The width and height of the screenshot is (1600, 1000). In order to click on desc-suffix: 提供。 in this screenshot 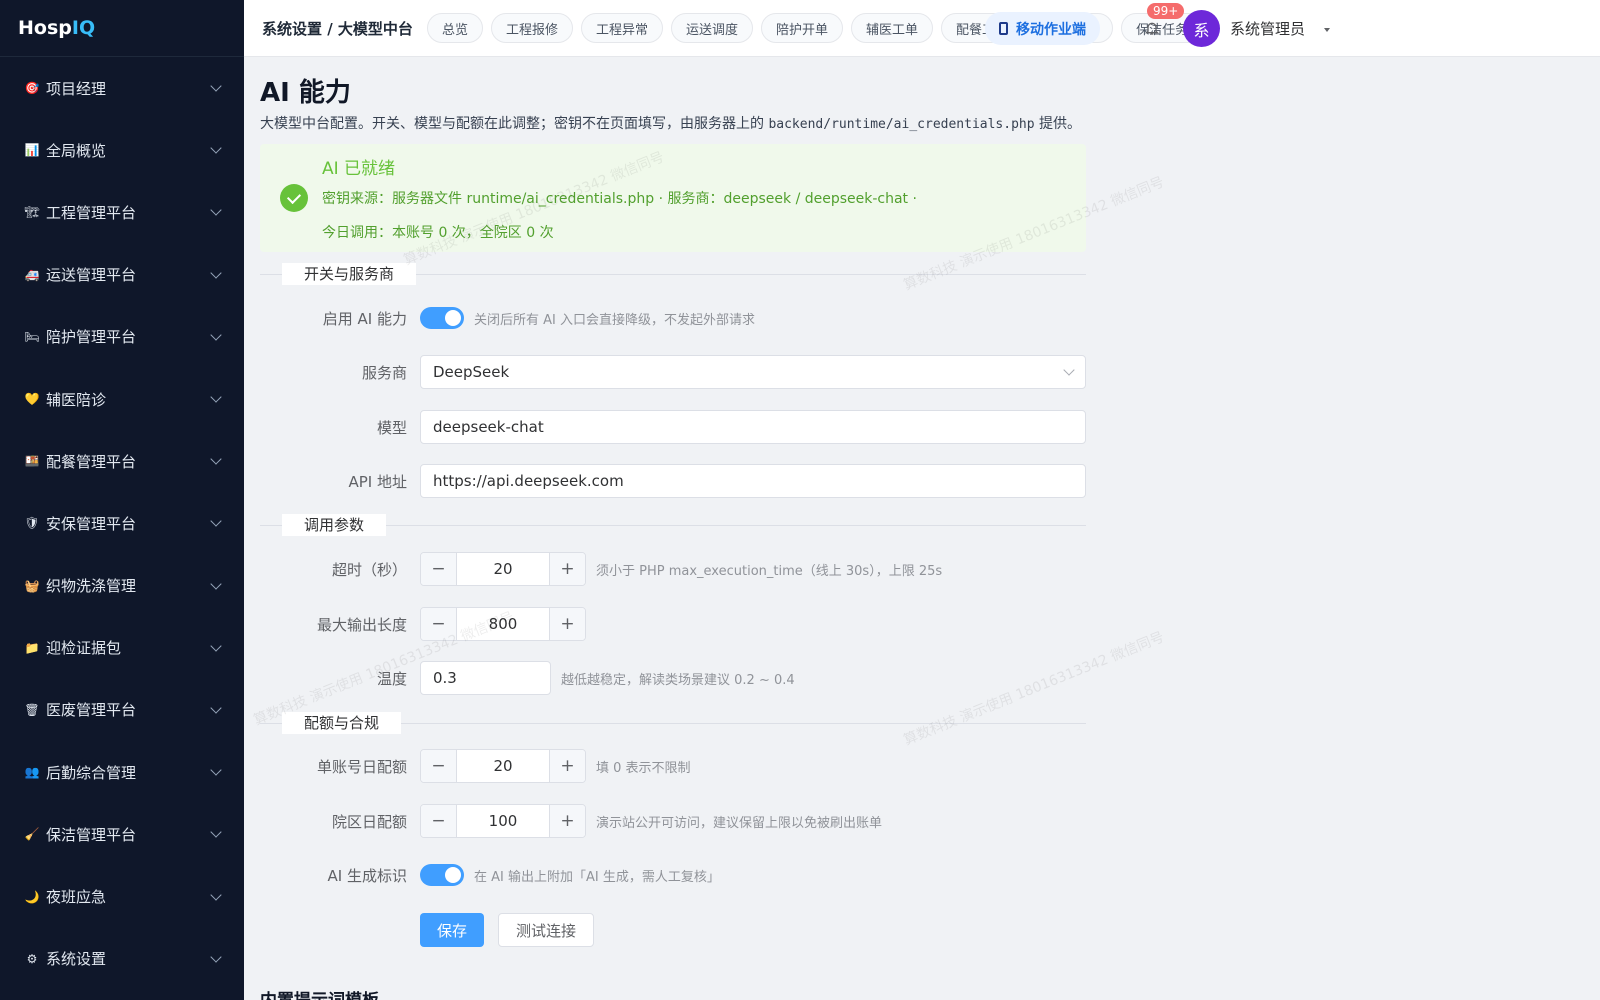, I will do `click(1060, 124)`.